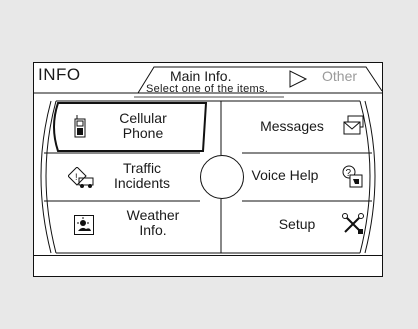 This screenshot has width=418, height=329. What do you see at coordinates (128, 225) in the screenshot?
I see `weather-info-button: Weather Info.` at bounding box center [128, 225].